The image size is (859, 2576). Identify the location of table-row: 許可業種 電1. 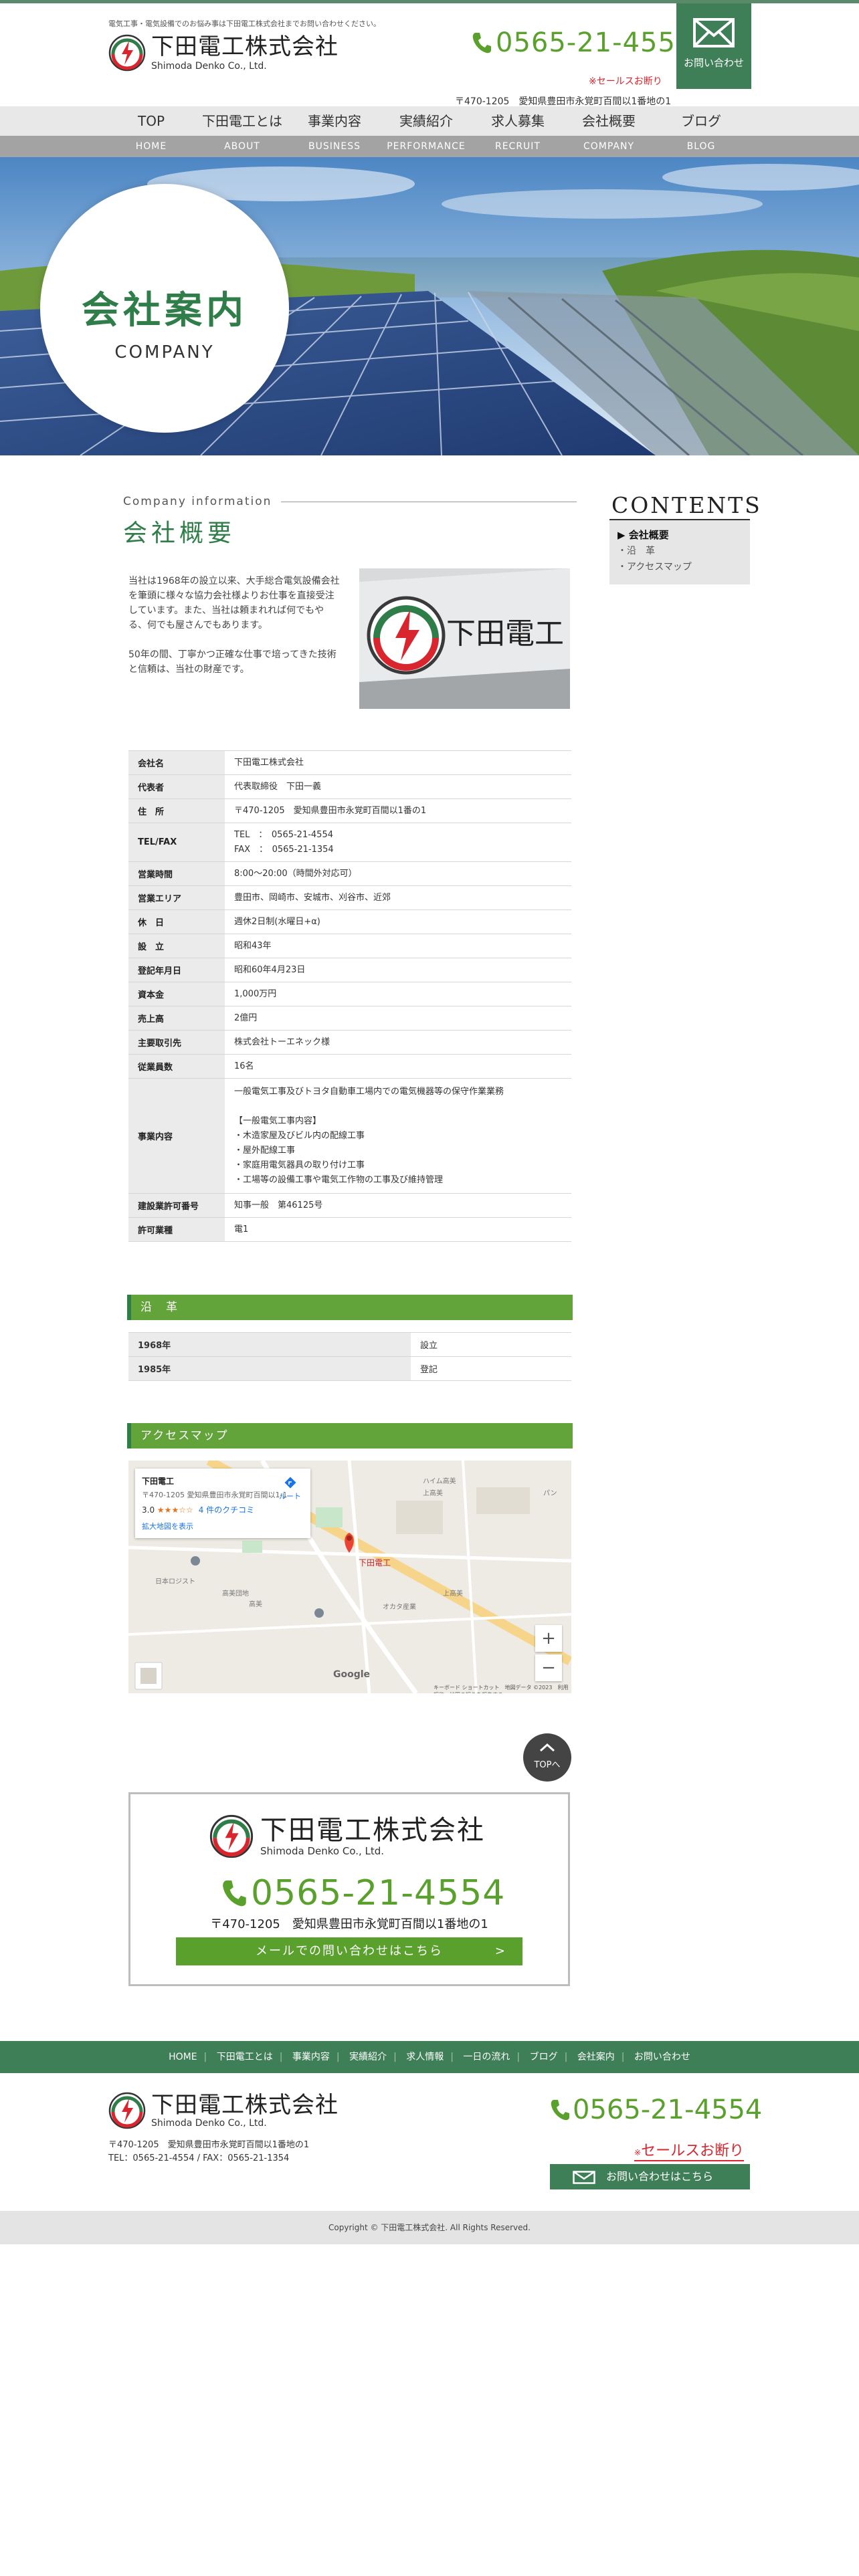
(350, 1229).